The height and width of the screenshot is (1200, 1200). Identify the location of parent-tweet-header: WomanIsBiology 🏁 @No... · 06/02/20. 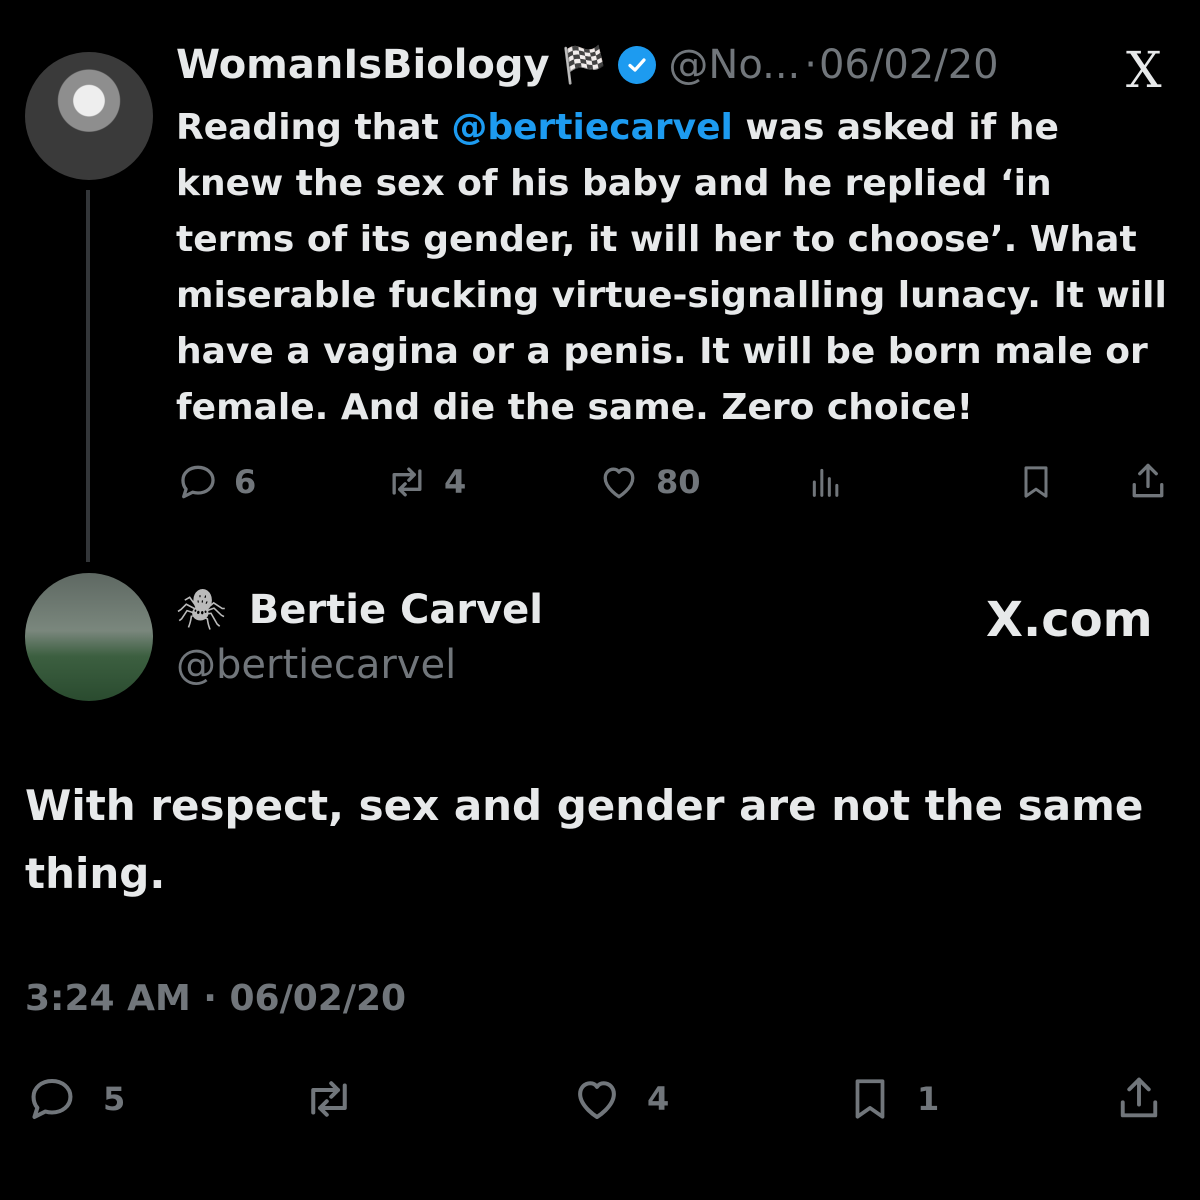
(587, 65).